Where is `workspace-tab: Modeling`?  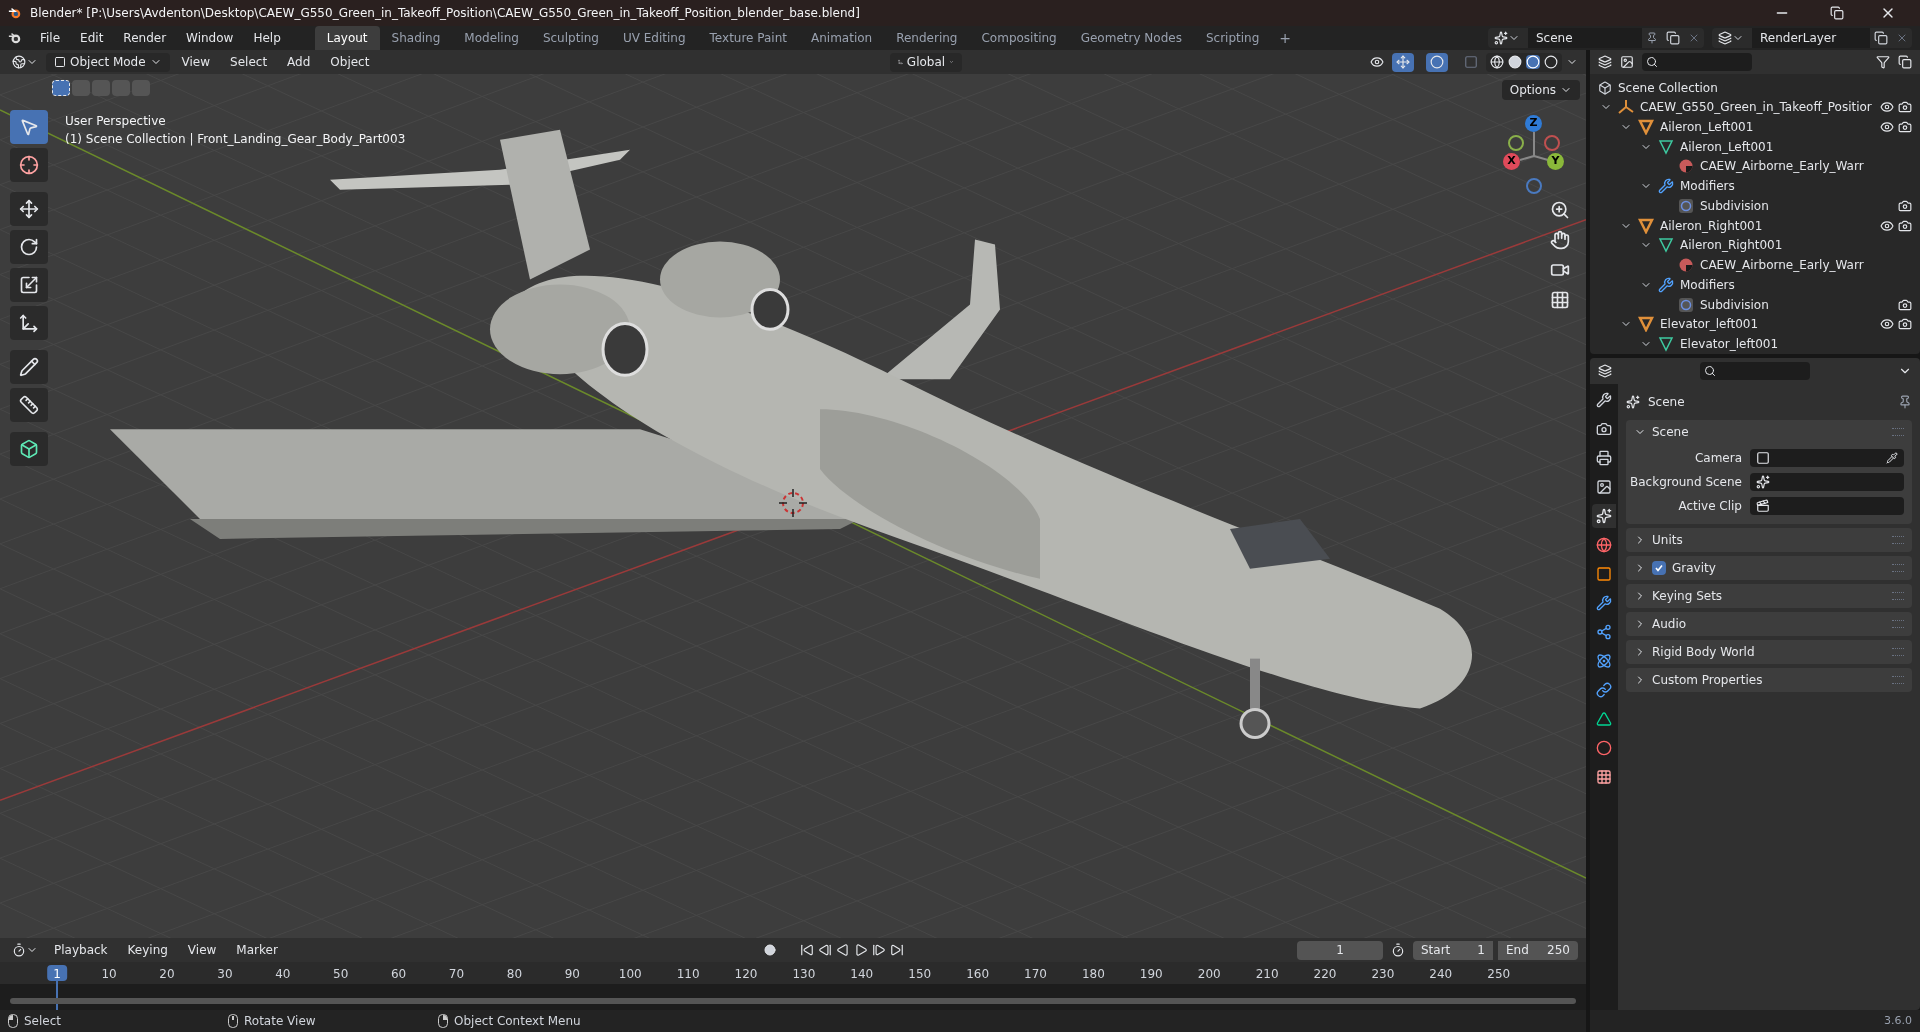
workspace-tab: Modeling is located at coordinates (491, 38).